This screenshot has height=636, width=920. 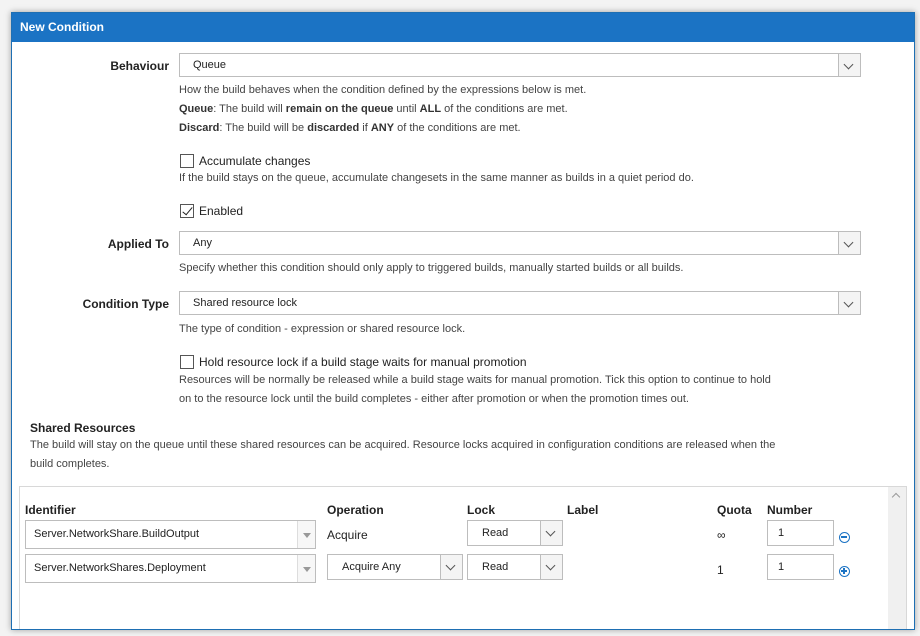 What do you see at coordinates (790, 510) in the screenshot?
I see `column-header-number: Number` at bounding box center [790, 510].